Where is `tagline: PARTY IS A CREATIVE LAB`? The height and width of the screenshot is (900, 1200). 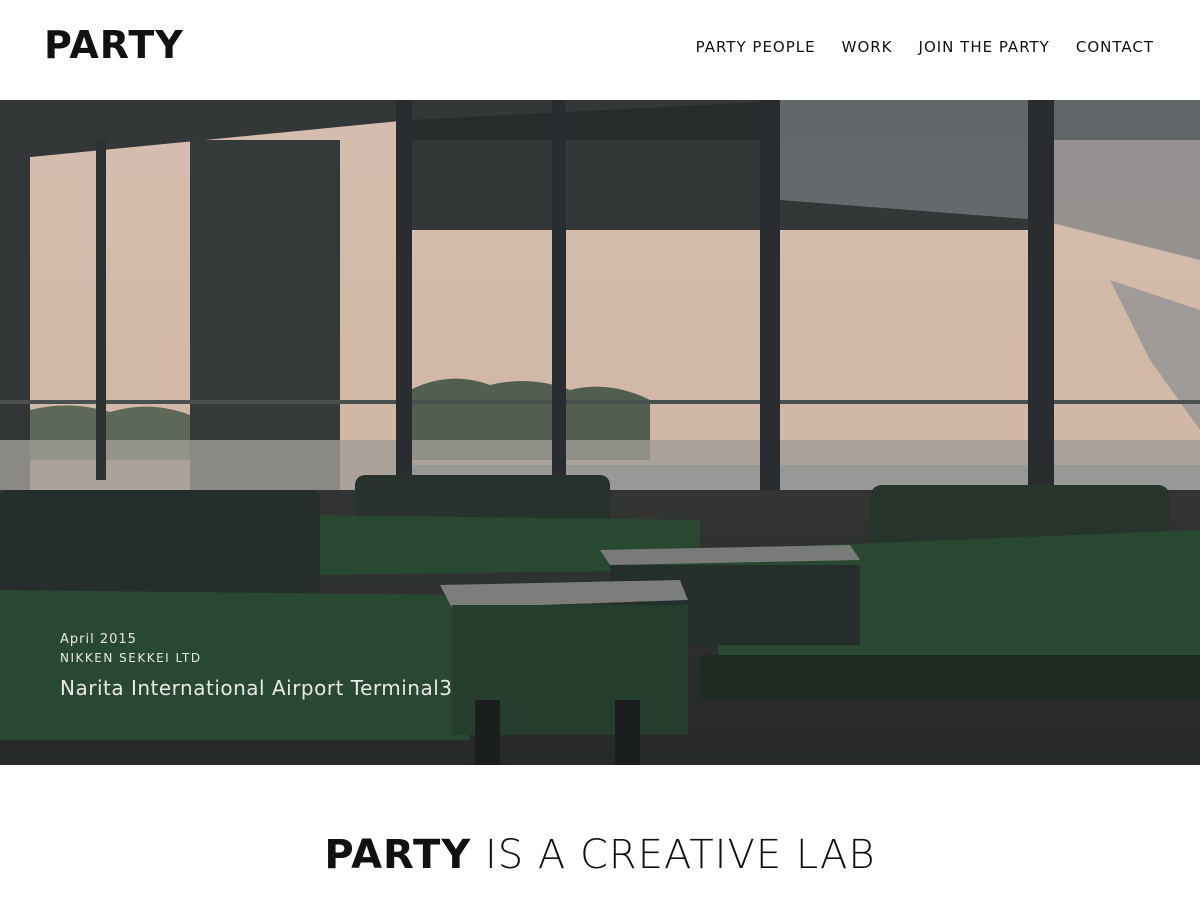 tagline: PARTY IS A CREATIVE LAB is located at coordinates (600, 855).